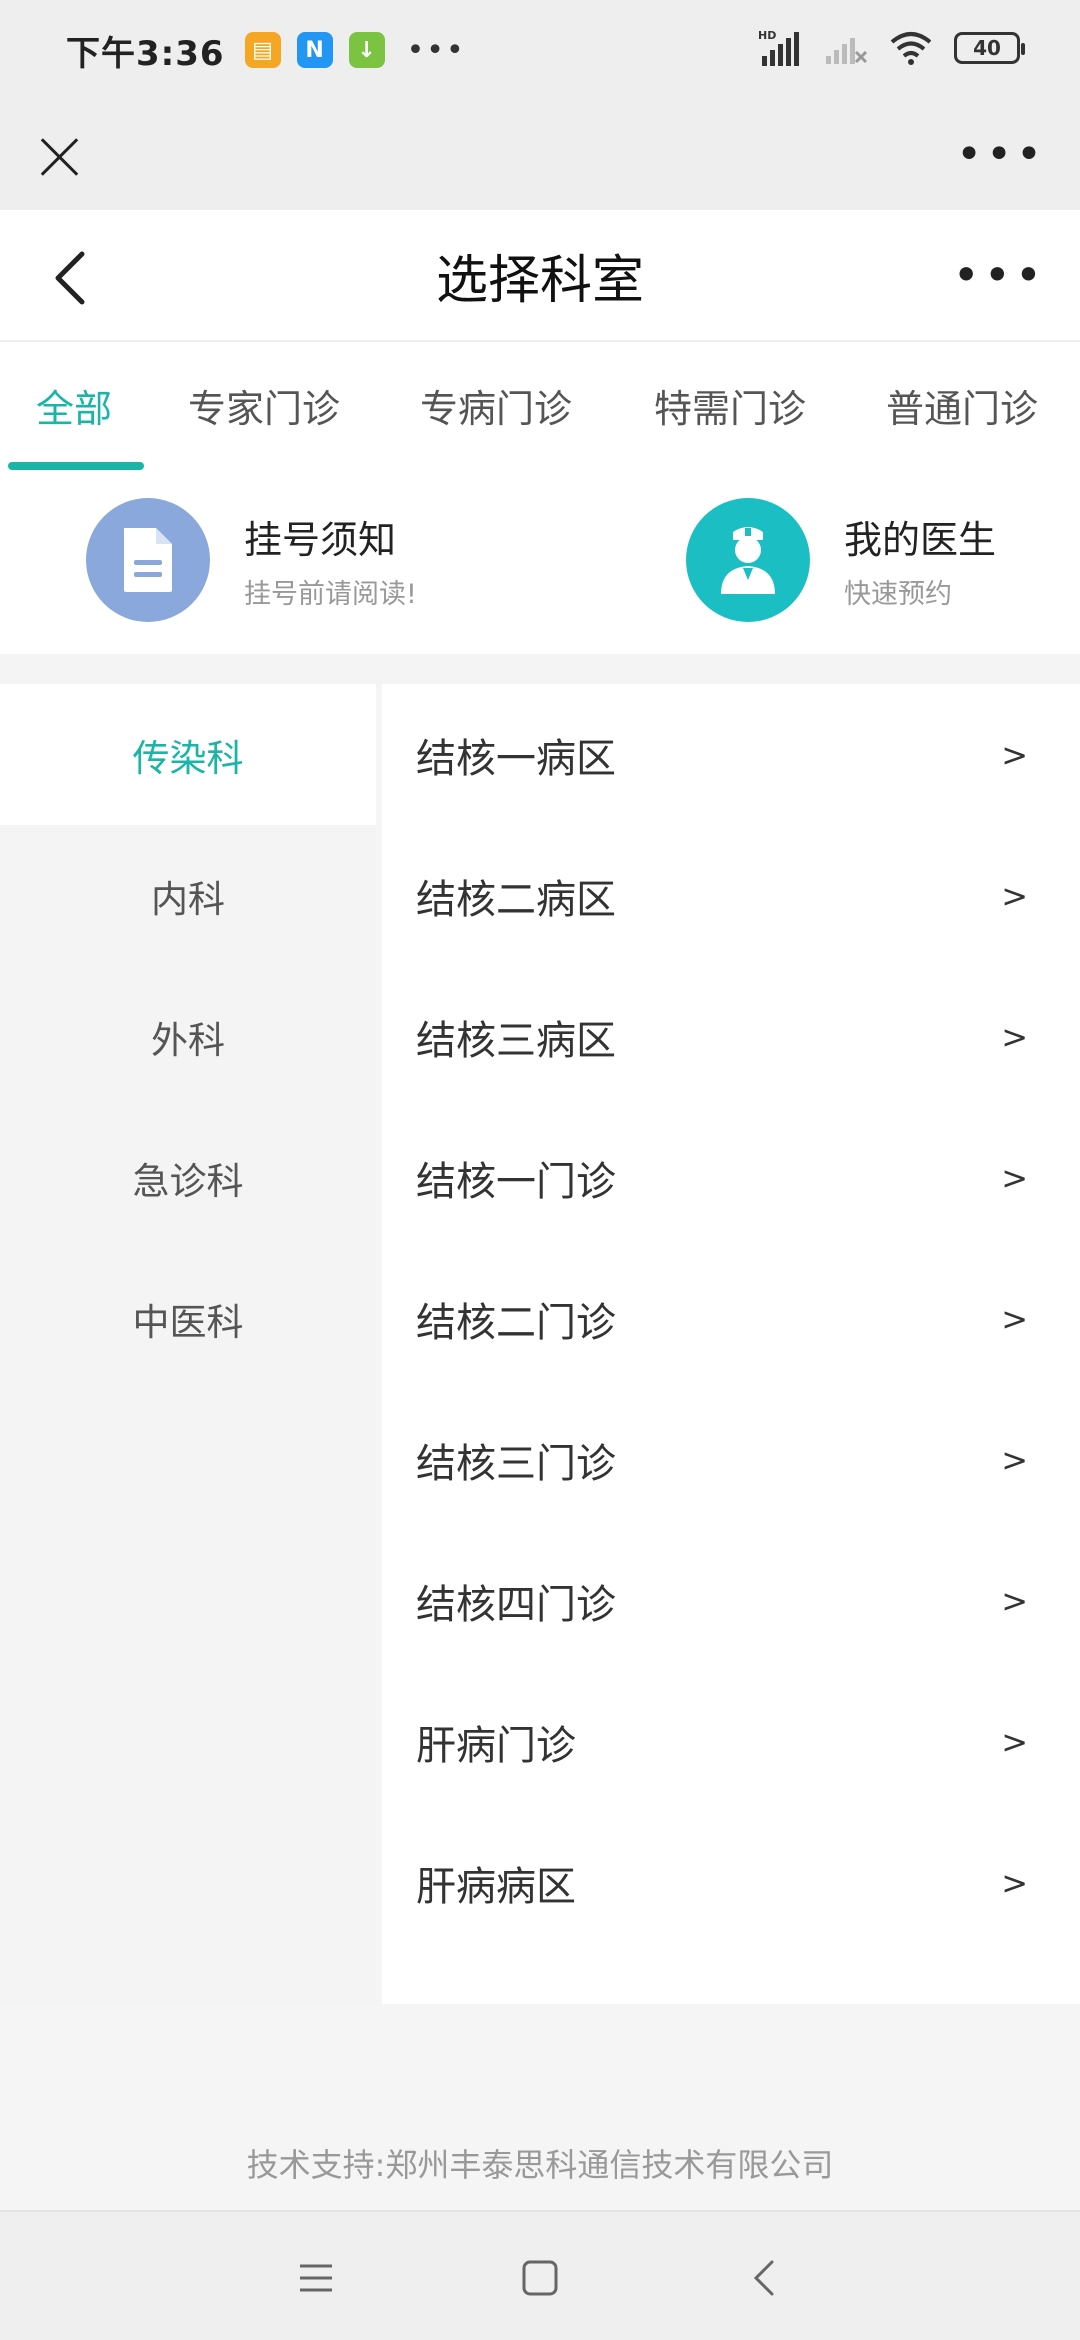 The width and height of the screenshot is (1080, 2340). Describe the element at coordinates (778, 47) in the screenshot. I see `signal-hd-icon: HD` at that location.